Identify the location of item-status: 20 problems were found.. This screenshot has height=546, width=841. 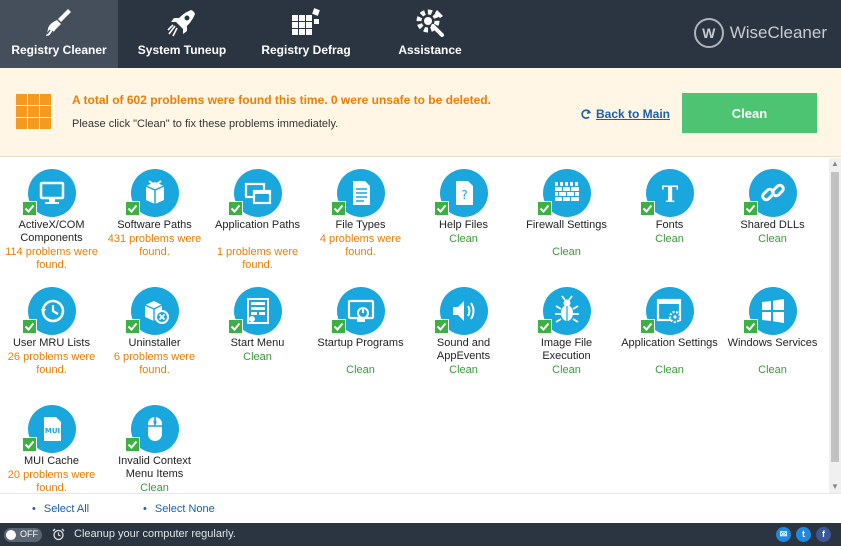
(51, 481).